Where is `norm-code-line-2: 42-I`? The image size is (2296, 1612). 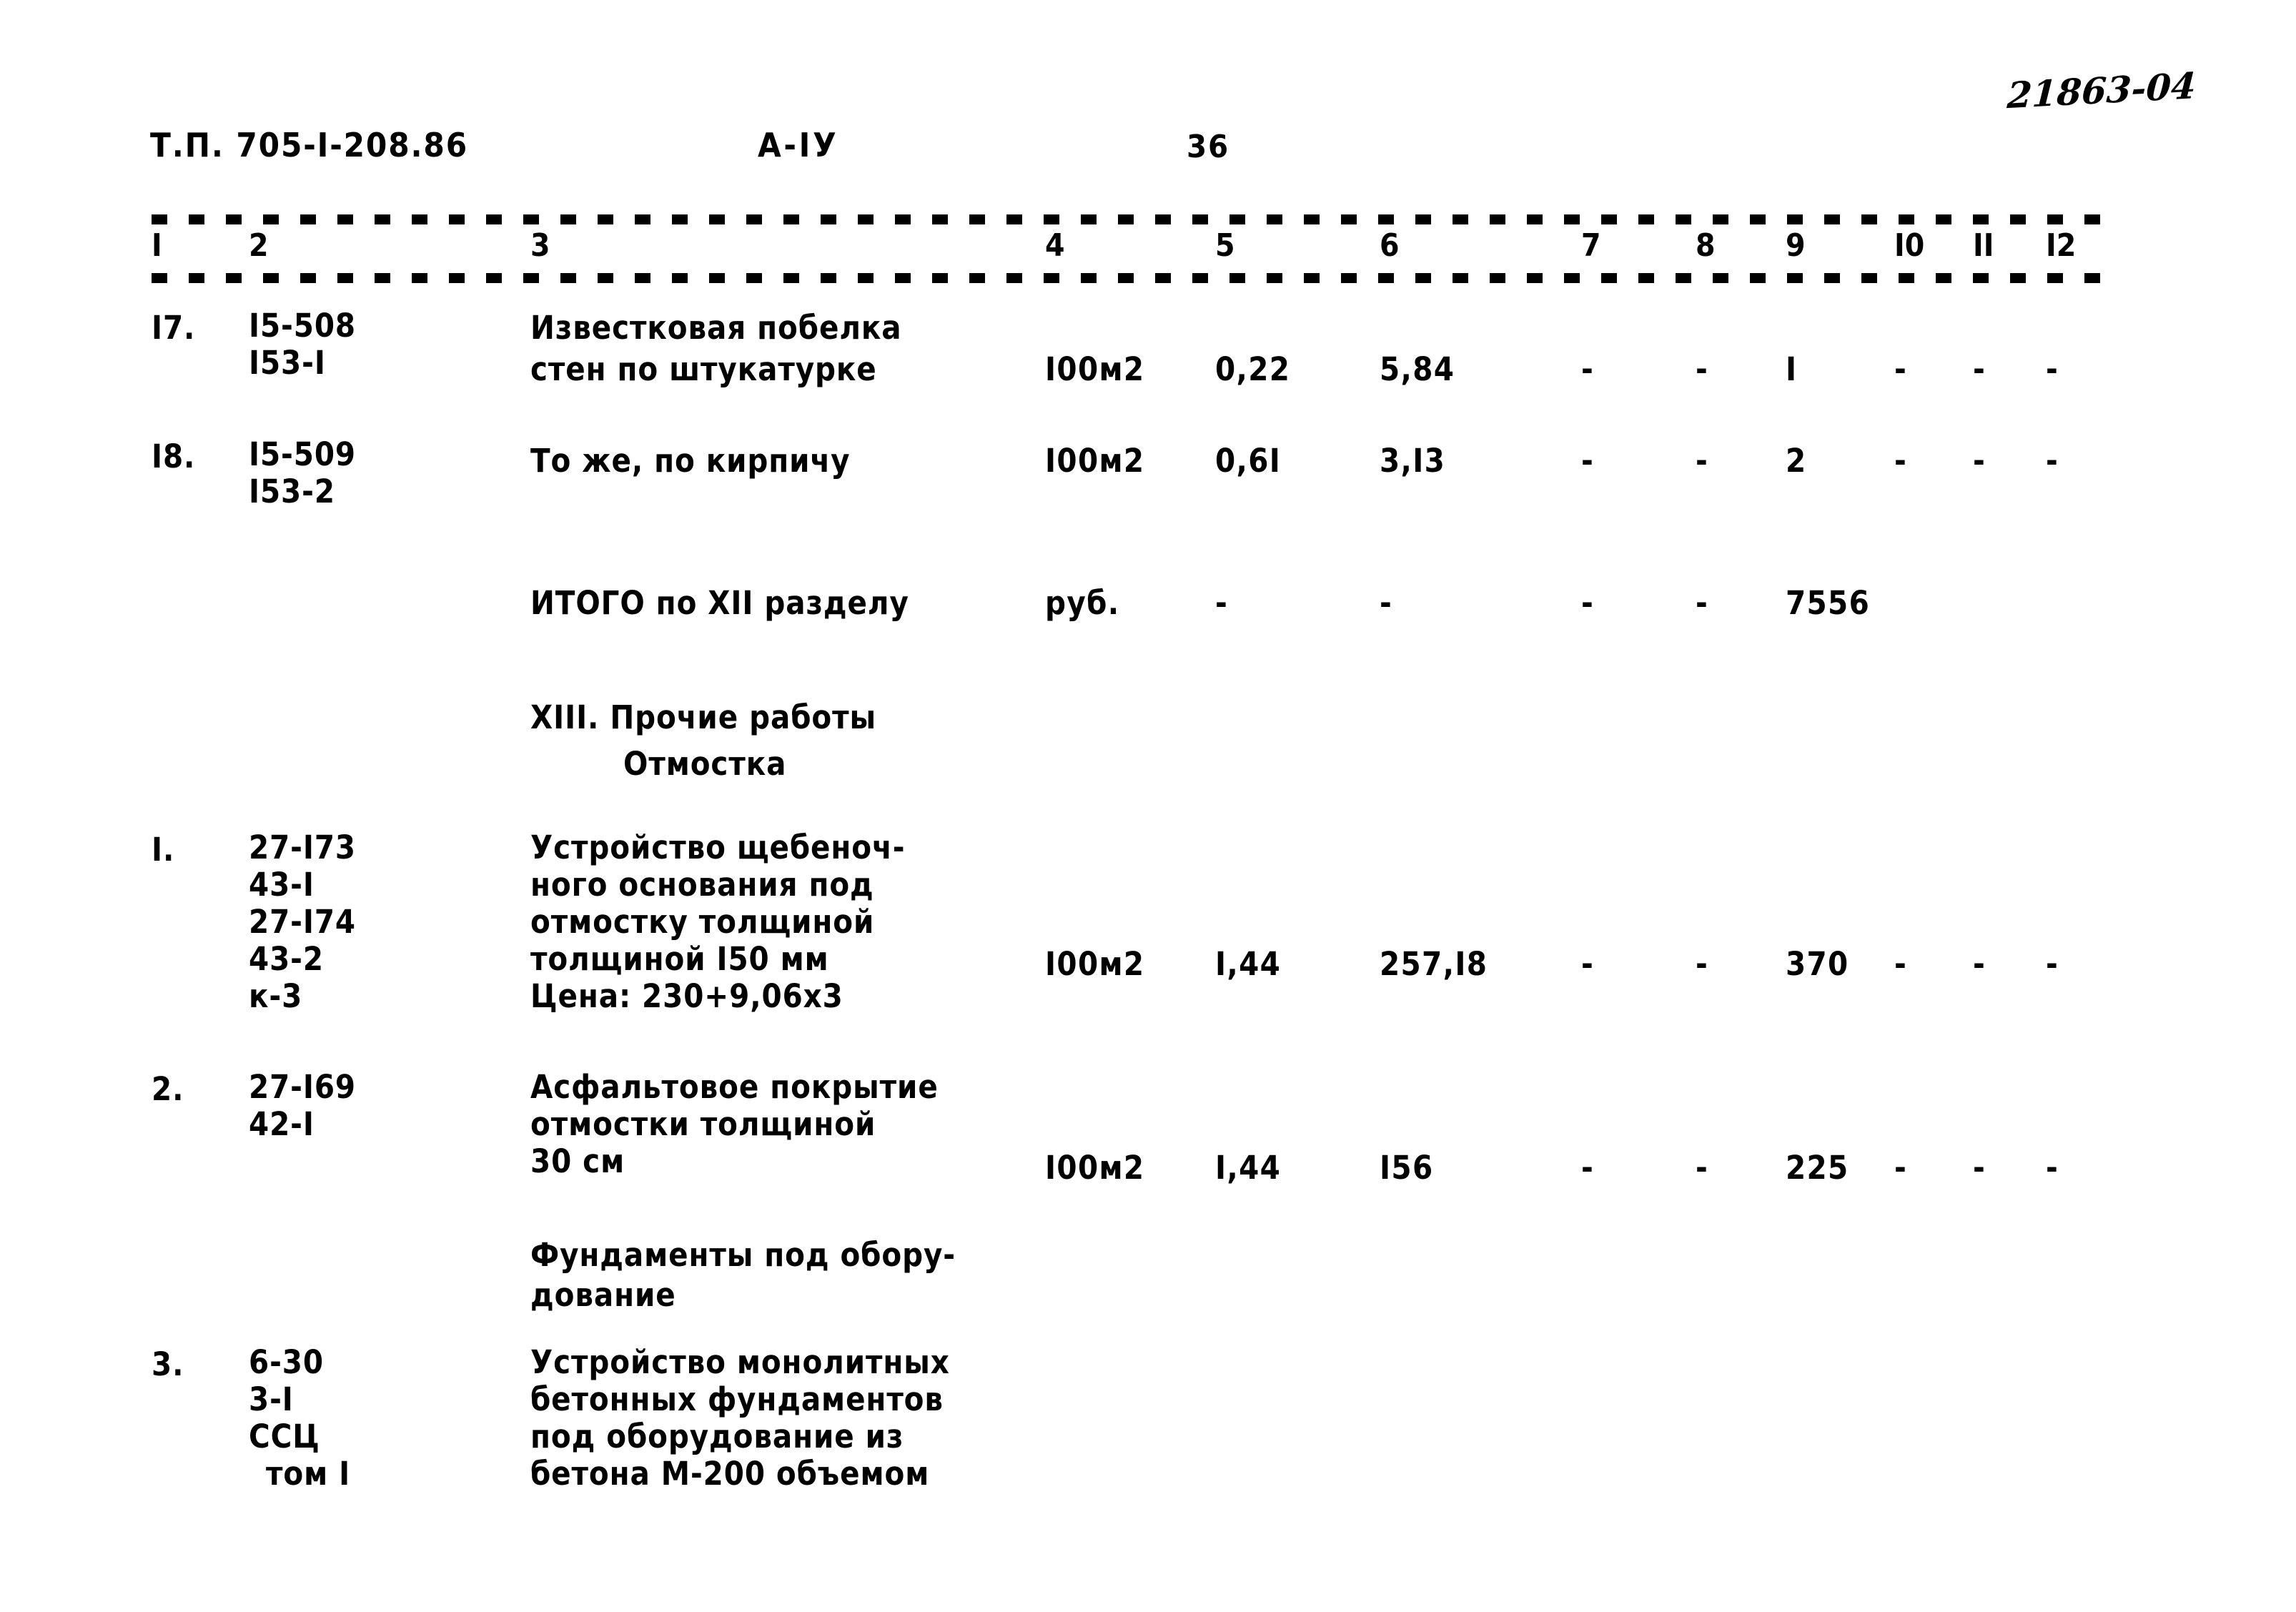
norm-code-line-2: 42-I is located at coordinates (282, 1124).